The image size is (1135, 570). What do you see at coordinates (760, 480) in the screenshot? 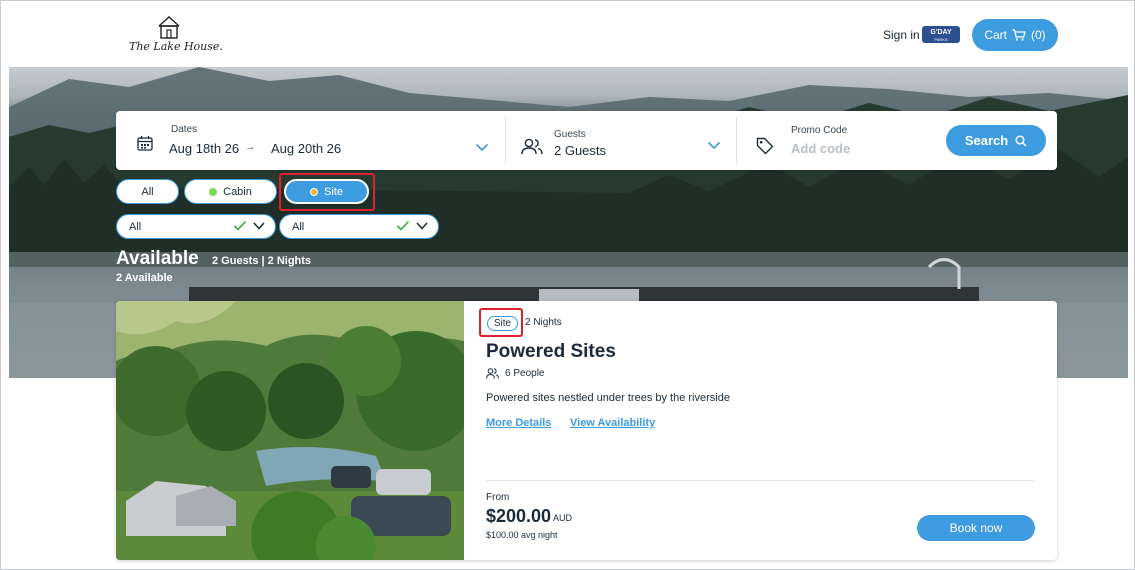
I see `card-divider` at bounding box center [760, 480].